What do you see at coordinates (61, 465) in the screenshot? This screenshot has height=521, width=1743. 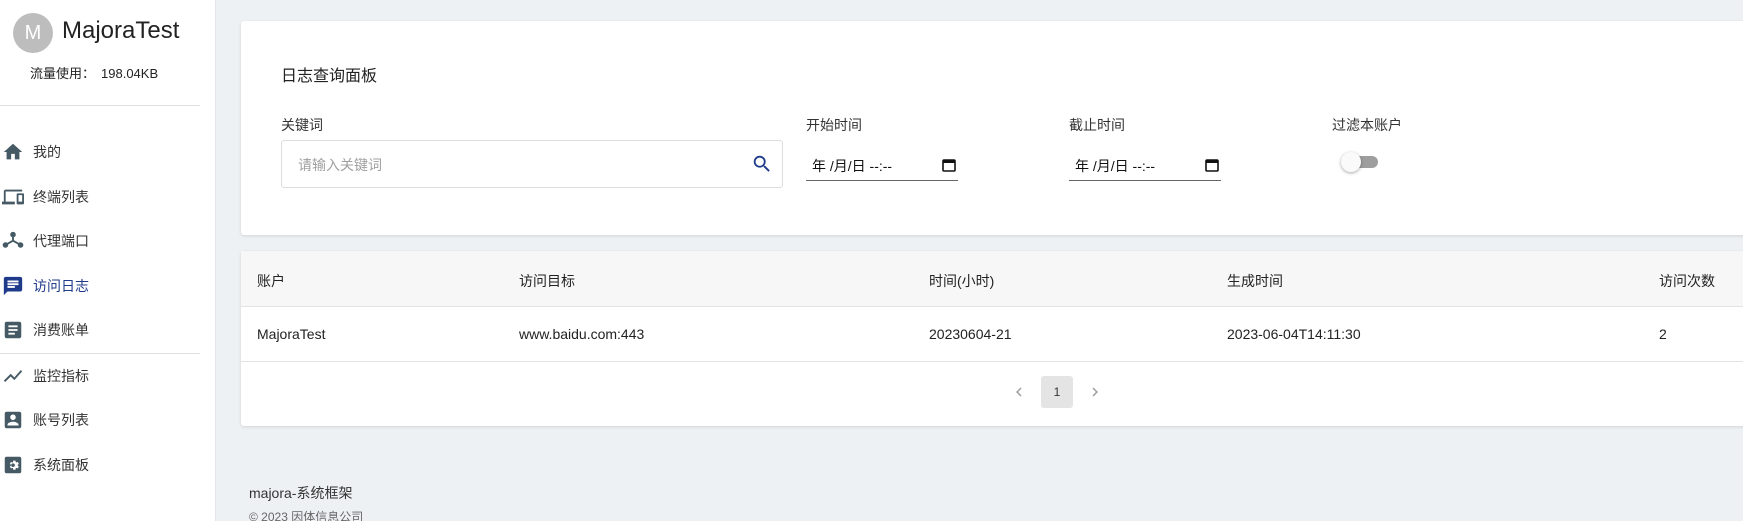 I see `sidebar-item-label: 系统面板` at bounding box center [61, 465].